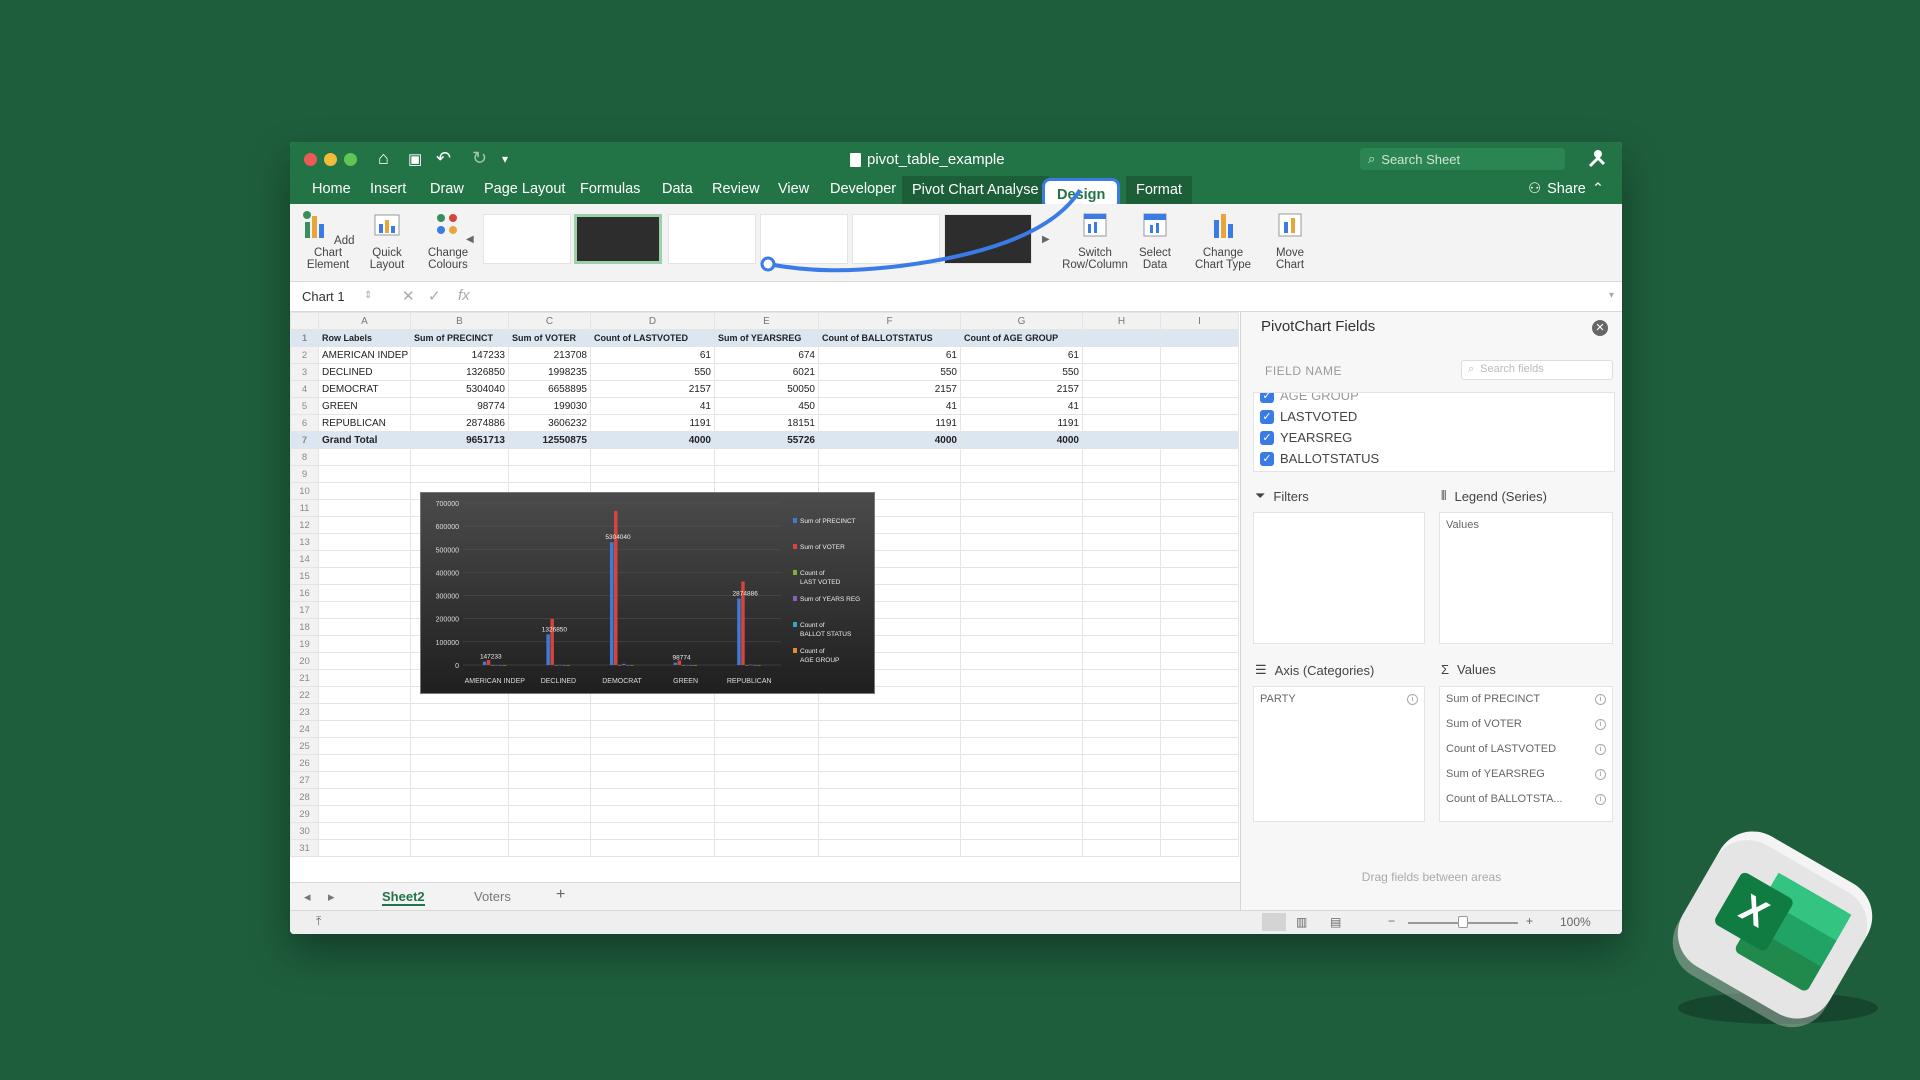  Describe the element at coordinates (364, 389) in the screenshot. I see `cell: DEMOCRAT` at that location.